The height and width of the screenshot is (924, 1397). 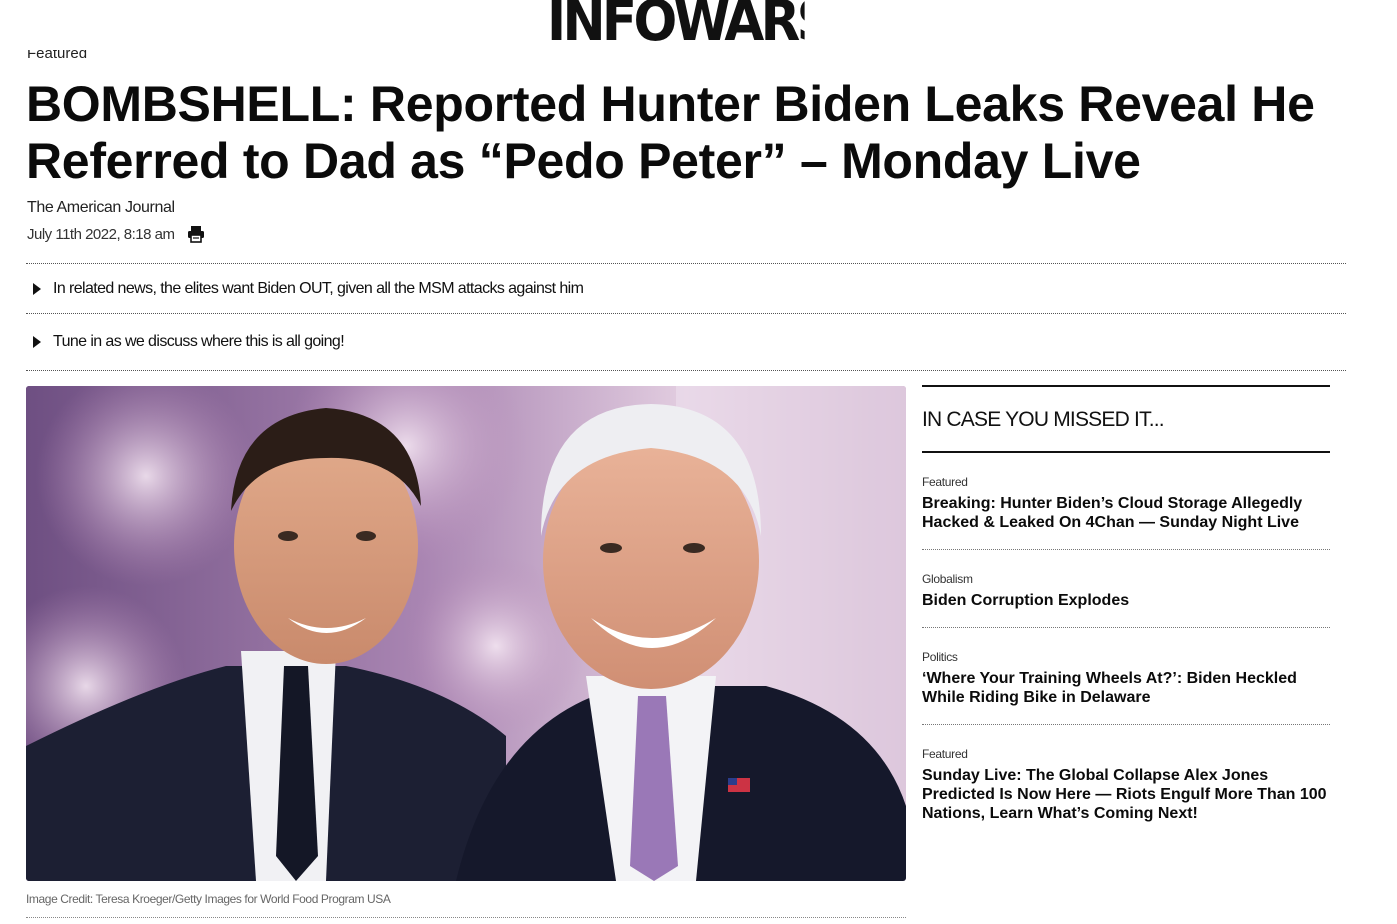 What do you see at coordinates (1126, 579) in the screenshot?
I see `sidebar-article-category: Globalism` at bounding box center [1126, 579].